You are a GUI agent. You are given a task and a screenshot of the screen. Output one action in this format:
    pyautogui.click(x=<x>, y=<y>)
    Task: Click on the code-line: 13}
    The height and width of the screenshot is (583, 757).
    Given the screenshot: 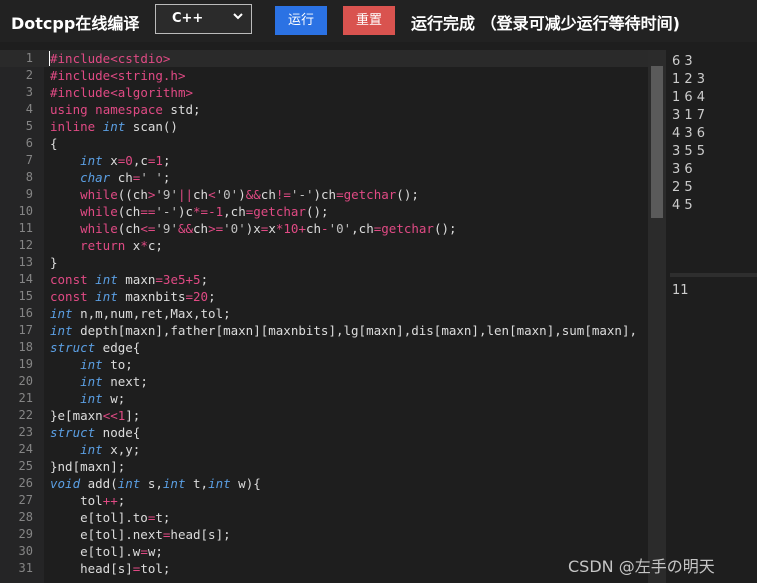 What is the action you would take?
    pyautogui.click(x=324, y=262)
    